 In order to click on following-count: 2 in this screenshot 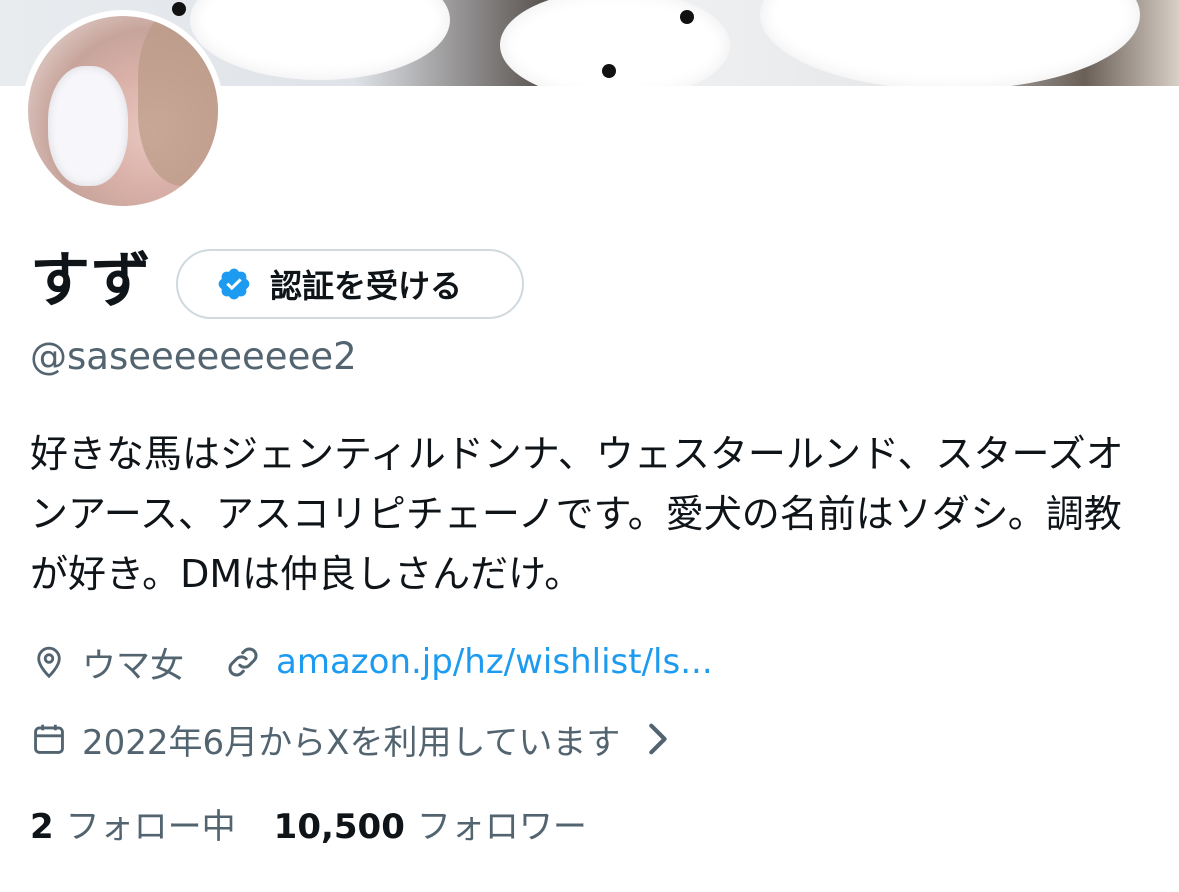, I will do `click(42, 826)`.